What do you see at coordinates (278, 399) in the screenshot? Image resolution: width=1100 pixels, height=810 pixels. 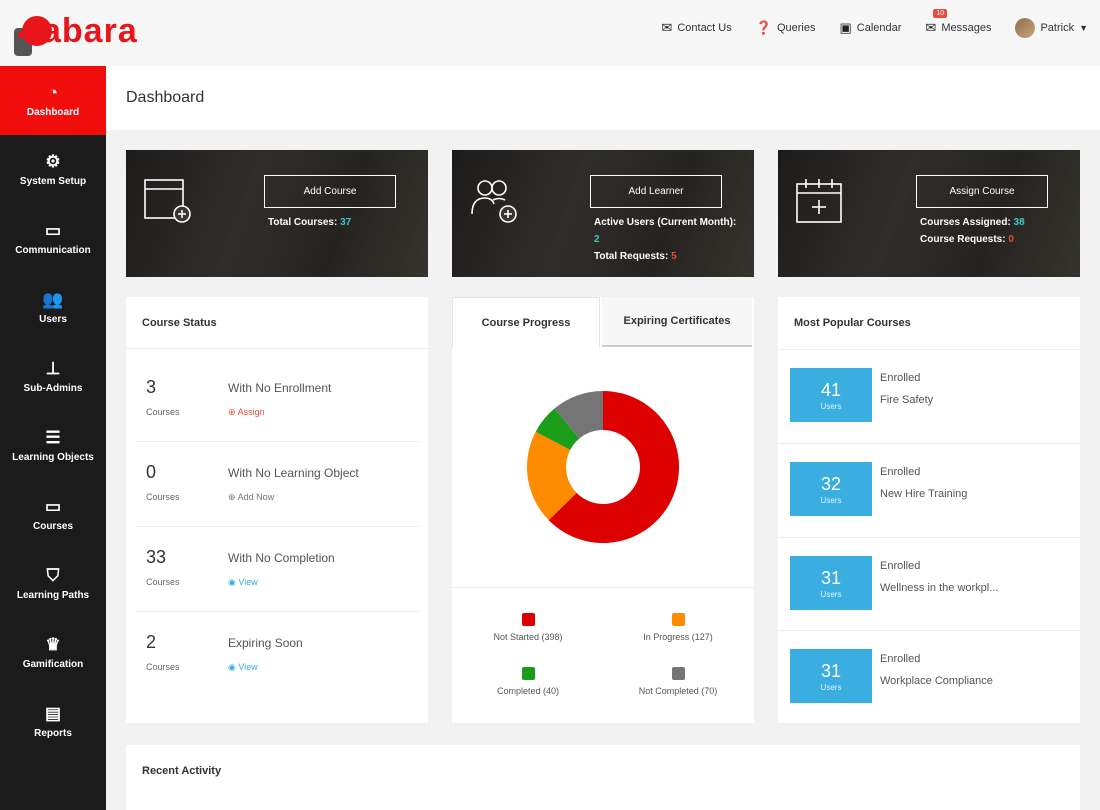 I see `course-status-row: 3 Courses With No Enrollment ⊕ Assign` at bounding box center [278, 399].